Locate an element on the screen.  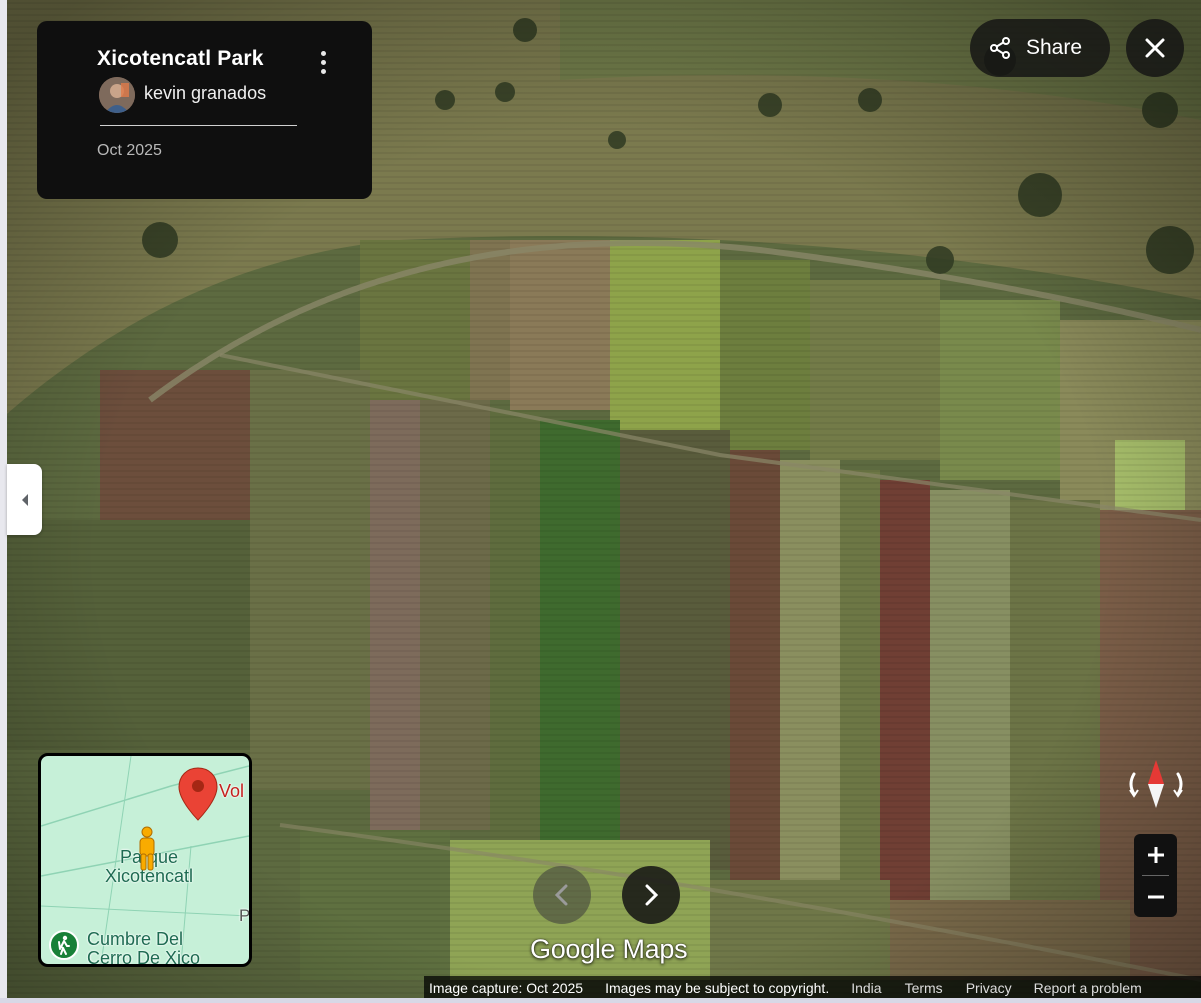
place-title: Xicotencatl Park is located at coordinates (180, 59).